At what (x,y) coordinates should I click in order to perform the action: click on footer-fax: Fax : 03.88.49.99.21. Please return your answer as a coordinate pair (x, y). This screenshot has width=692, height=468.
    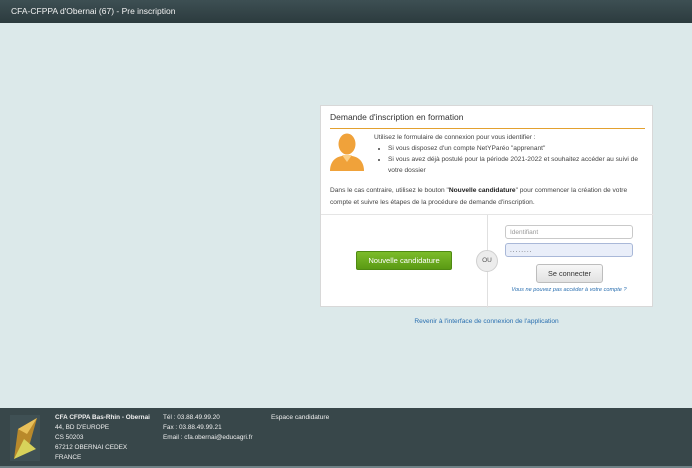
    Looking at the image, I should click on (192, 427).